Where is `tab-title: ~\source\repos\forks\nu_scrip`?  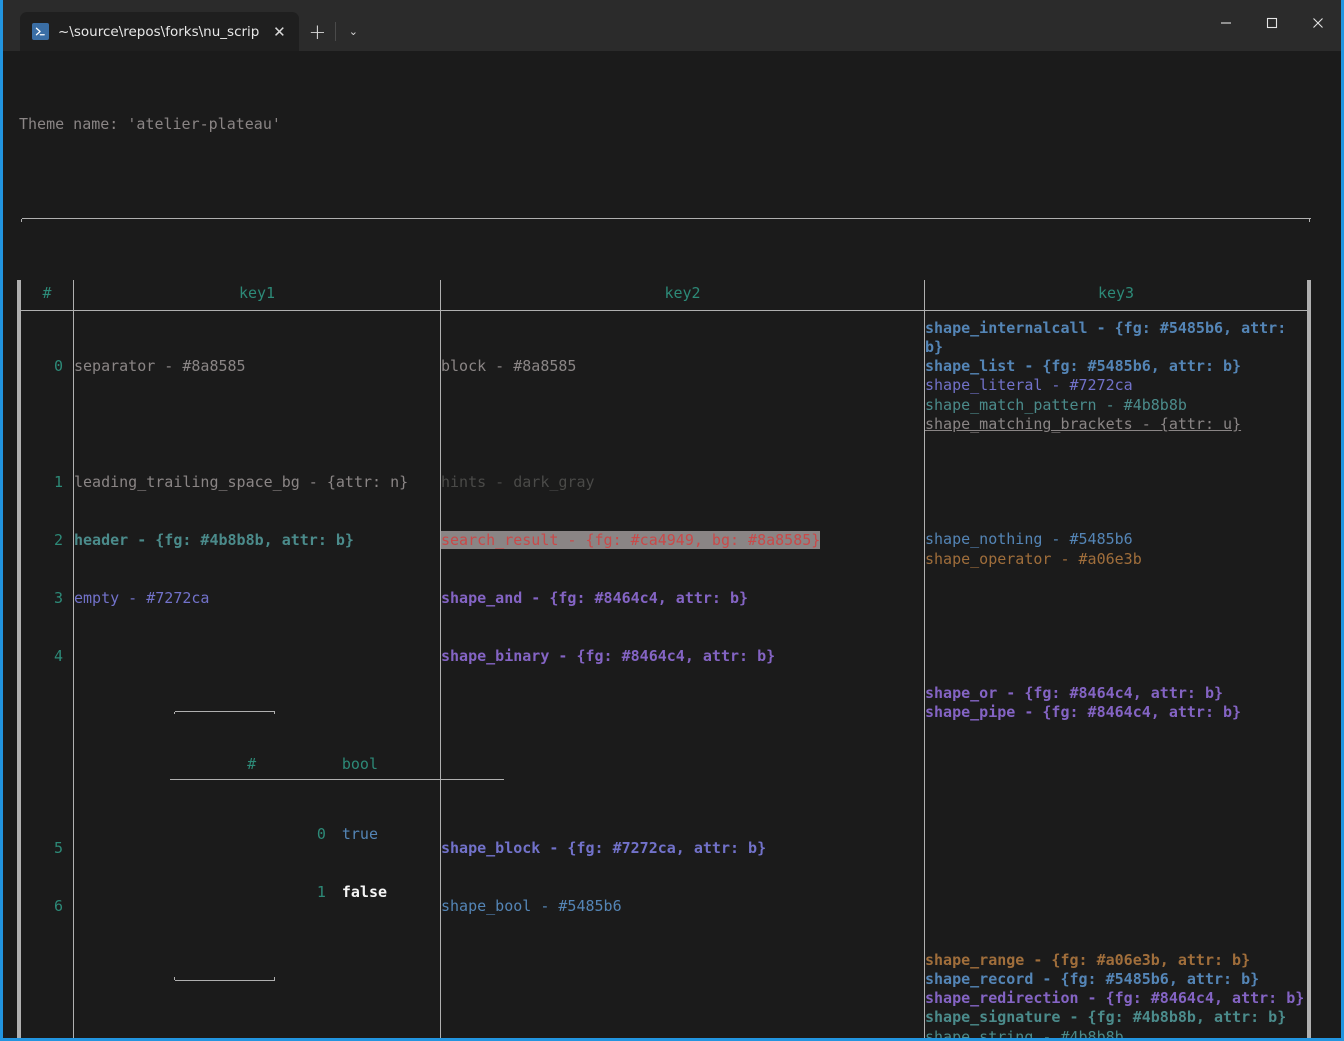
tab-title: ~\source\repos\forks\nu_scrip is located at coordinates (159, 31).